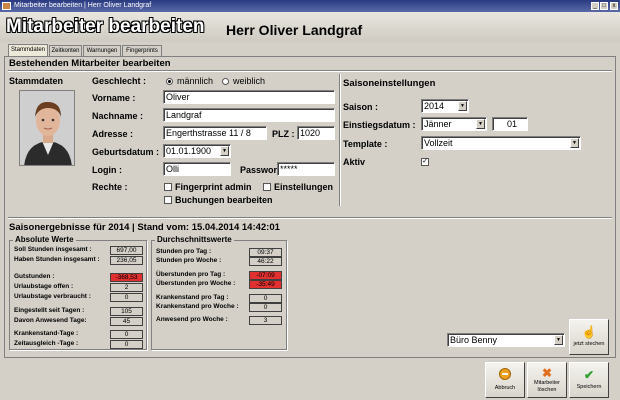 This screenshot has width=620, height=400. Describe the element at coordinates (225, 81) in the screenshot. I see `radio-weiblich` at that location.